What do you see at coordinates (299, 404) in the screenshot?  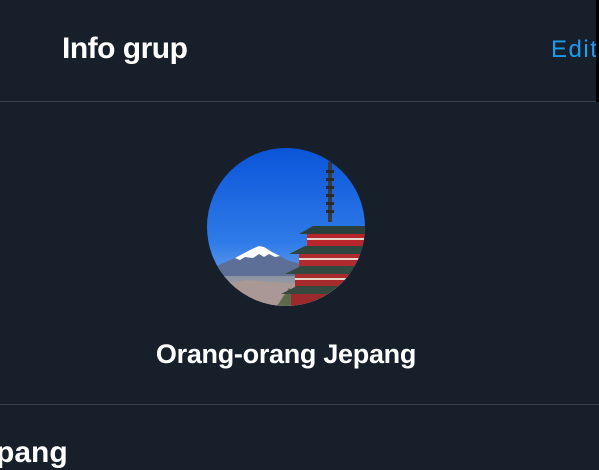 I see `divider` at bounding box center [299, 404].